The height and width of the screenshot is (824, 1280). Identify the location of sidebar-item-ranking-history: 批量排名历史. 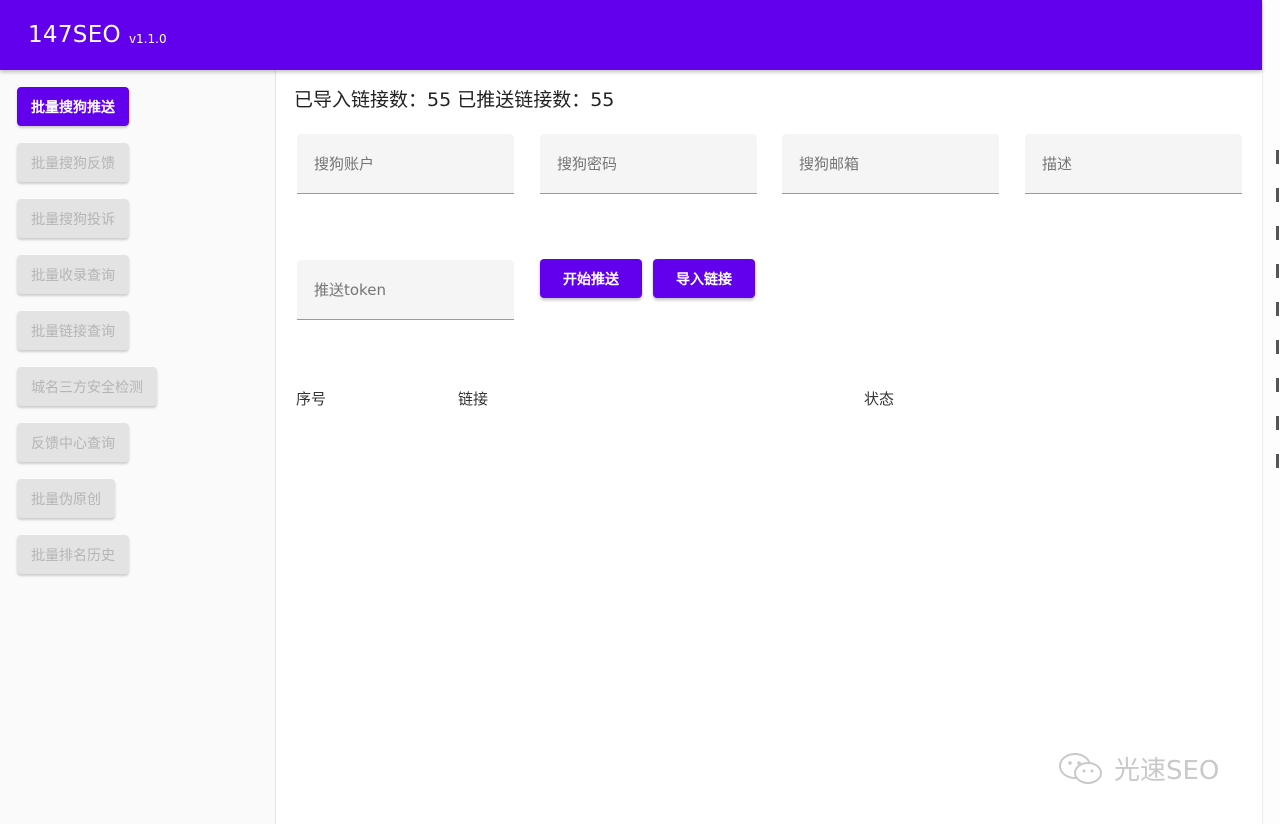
(73, 554).